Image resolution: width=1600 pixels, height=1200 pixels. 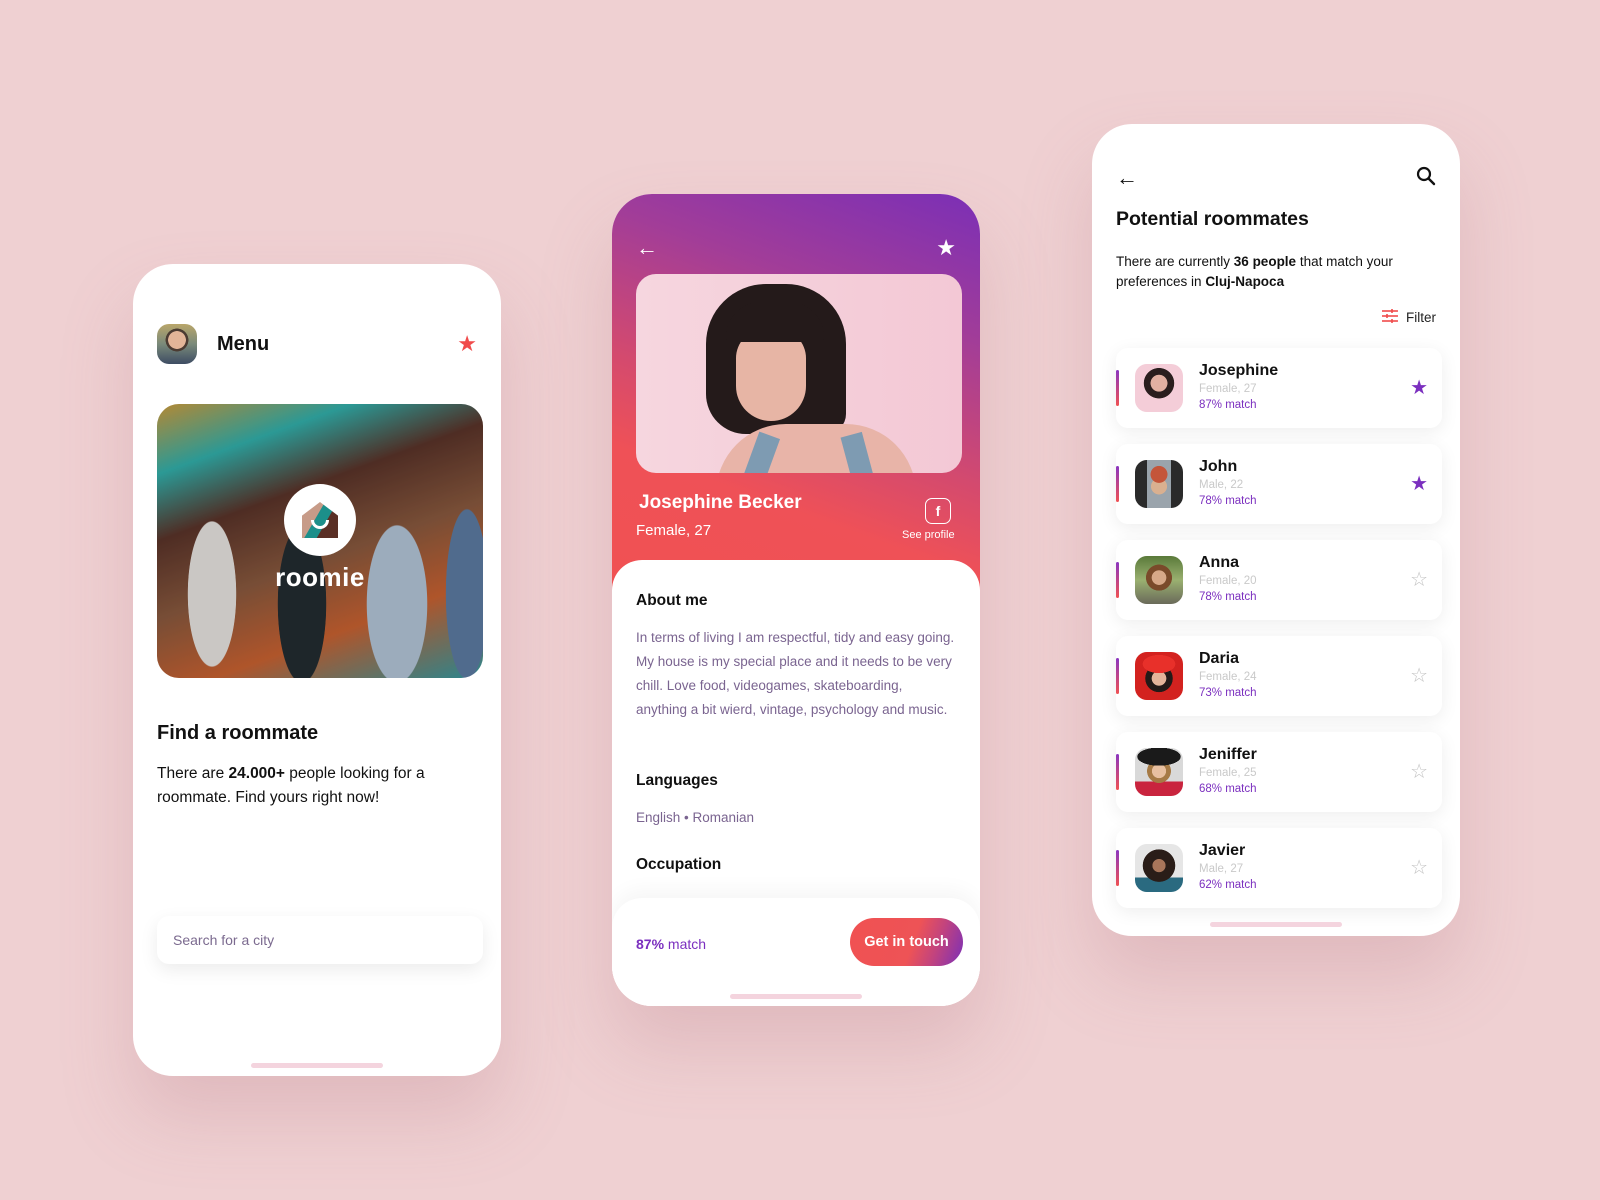 I want to click on photo-face, so click(x=771, y=375).